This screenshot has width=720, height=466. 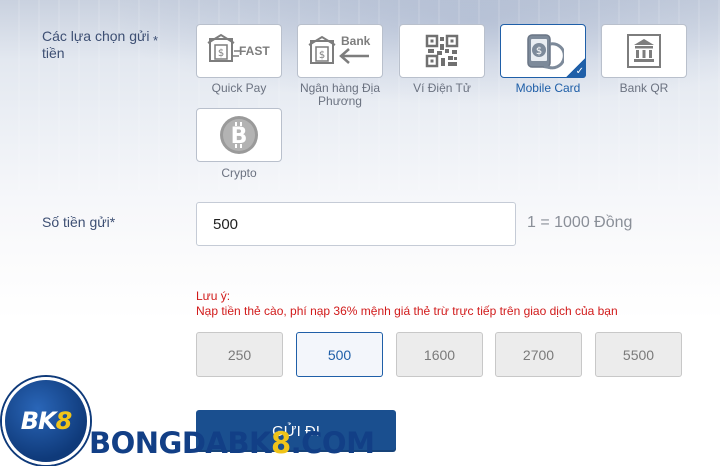 I want to click on method-label-e-wallet: Ví Điện Tử, so click(x=442, y=88).